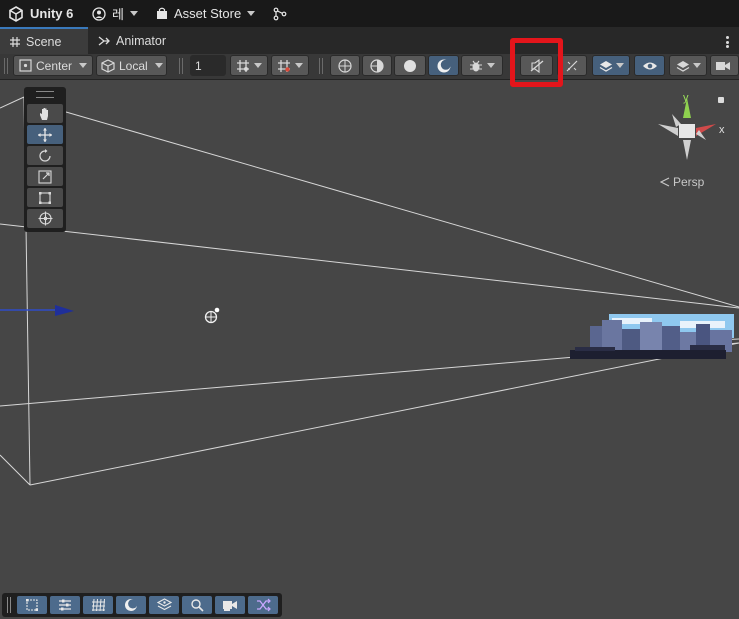 The height and width of the screenshot is (619, 739). I want to click on pivot-rotation-dropdown: Local, so click(131, 65).